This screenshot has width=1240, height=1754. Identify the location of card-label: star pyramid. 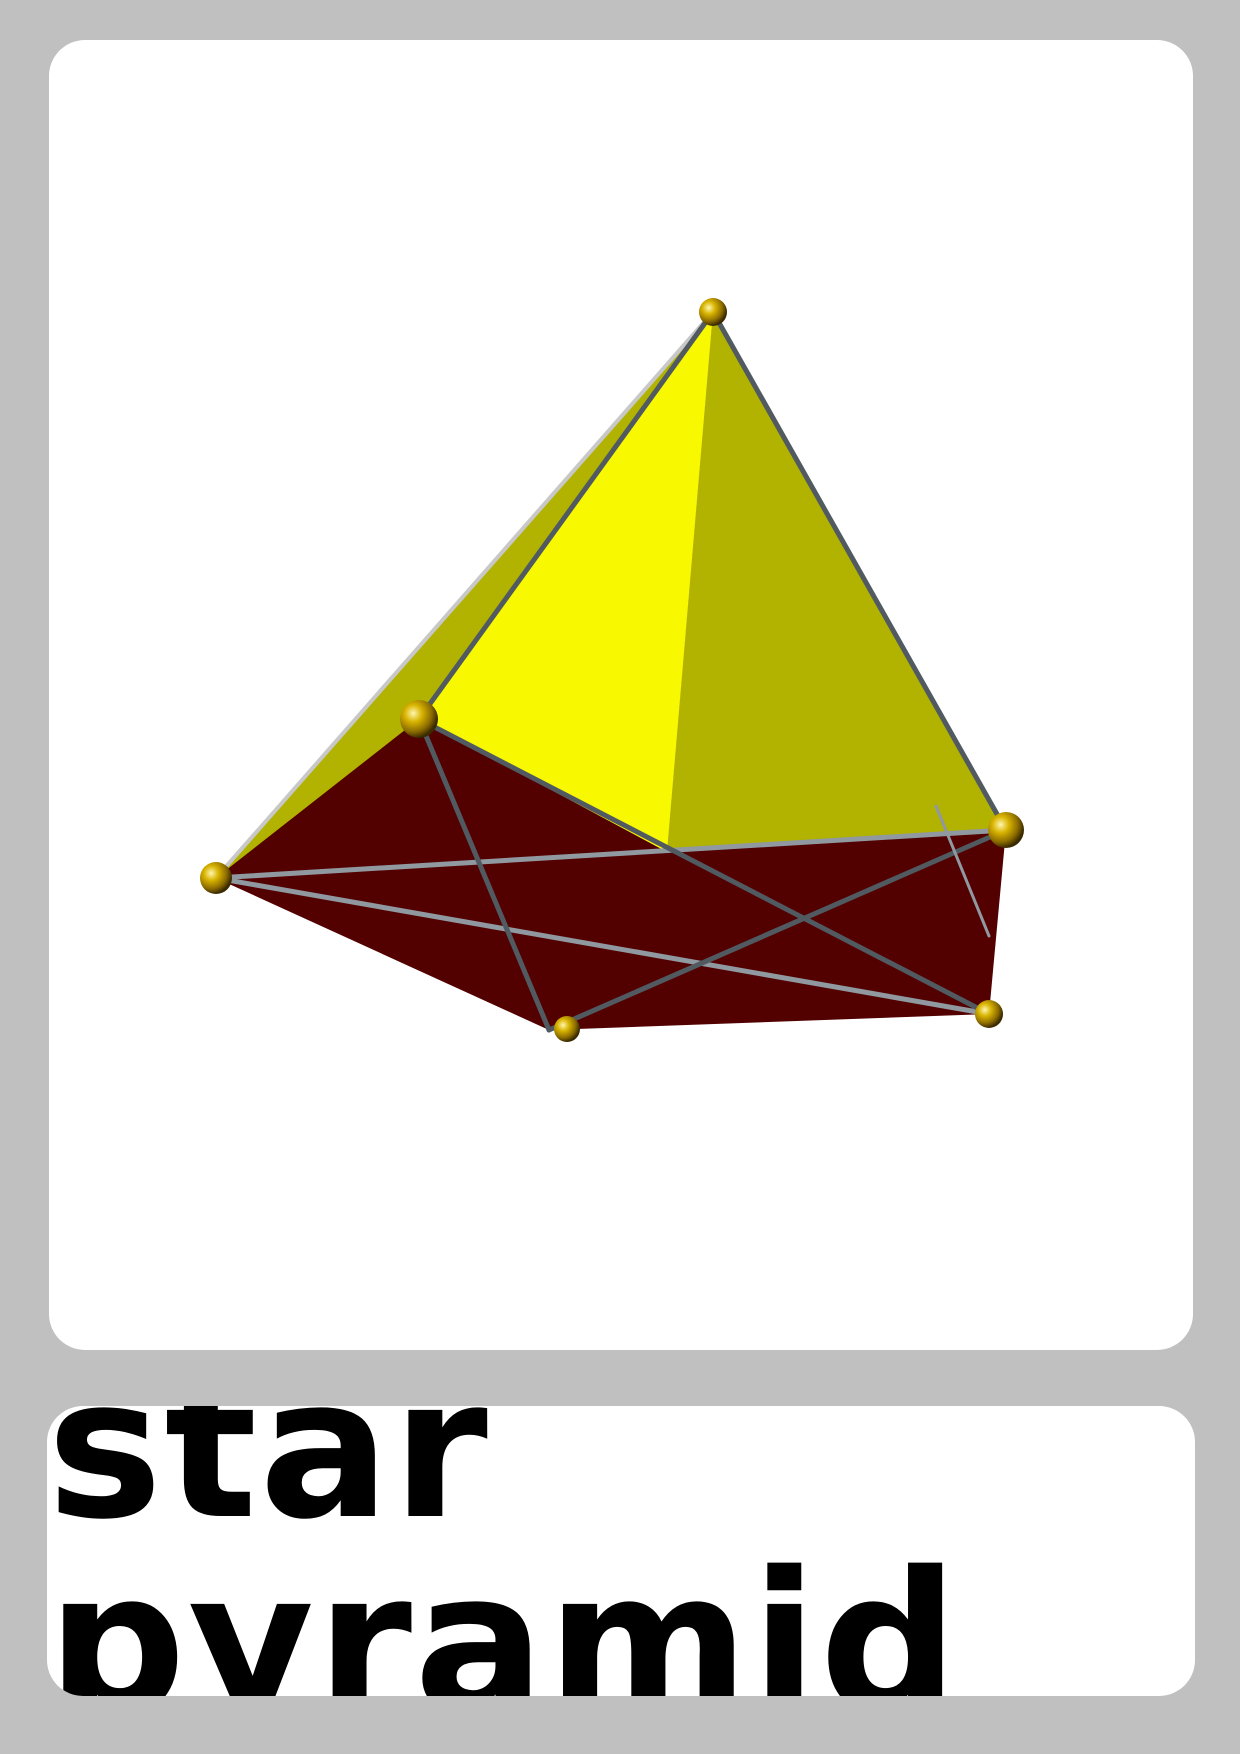
(504, 1551).